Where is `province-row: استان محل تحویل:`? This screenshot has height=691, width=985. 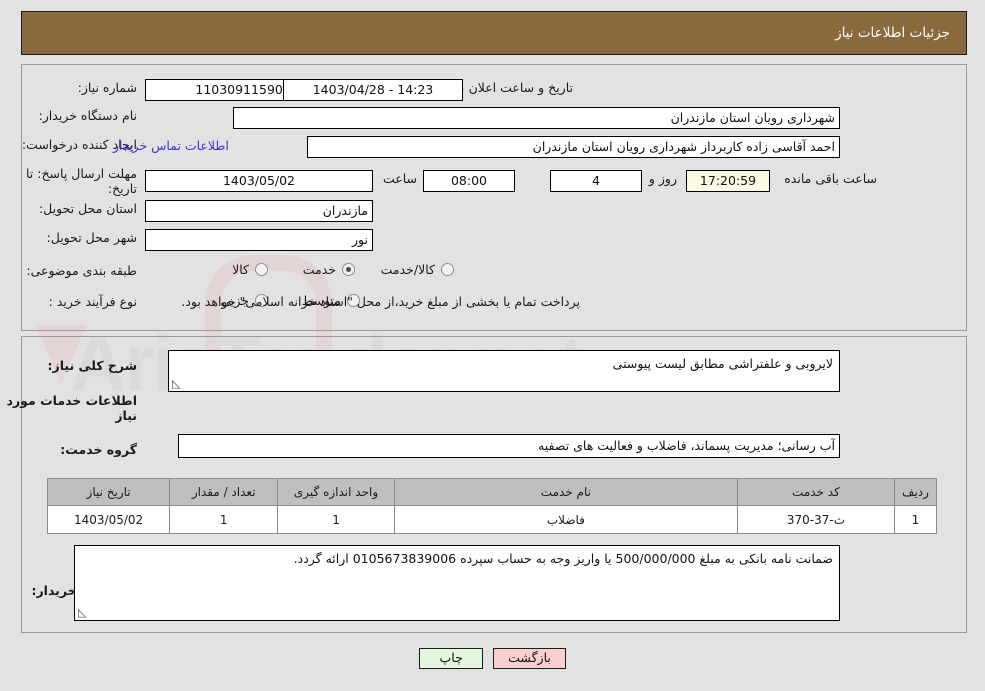 province-row: استان محل تحویل: is located at coordinates (88, 208).